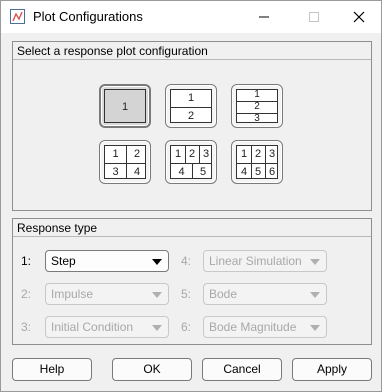 This screenshot has height=392, width=382. I want to click on response-4-label: 4:, so click(186, 261).